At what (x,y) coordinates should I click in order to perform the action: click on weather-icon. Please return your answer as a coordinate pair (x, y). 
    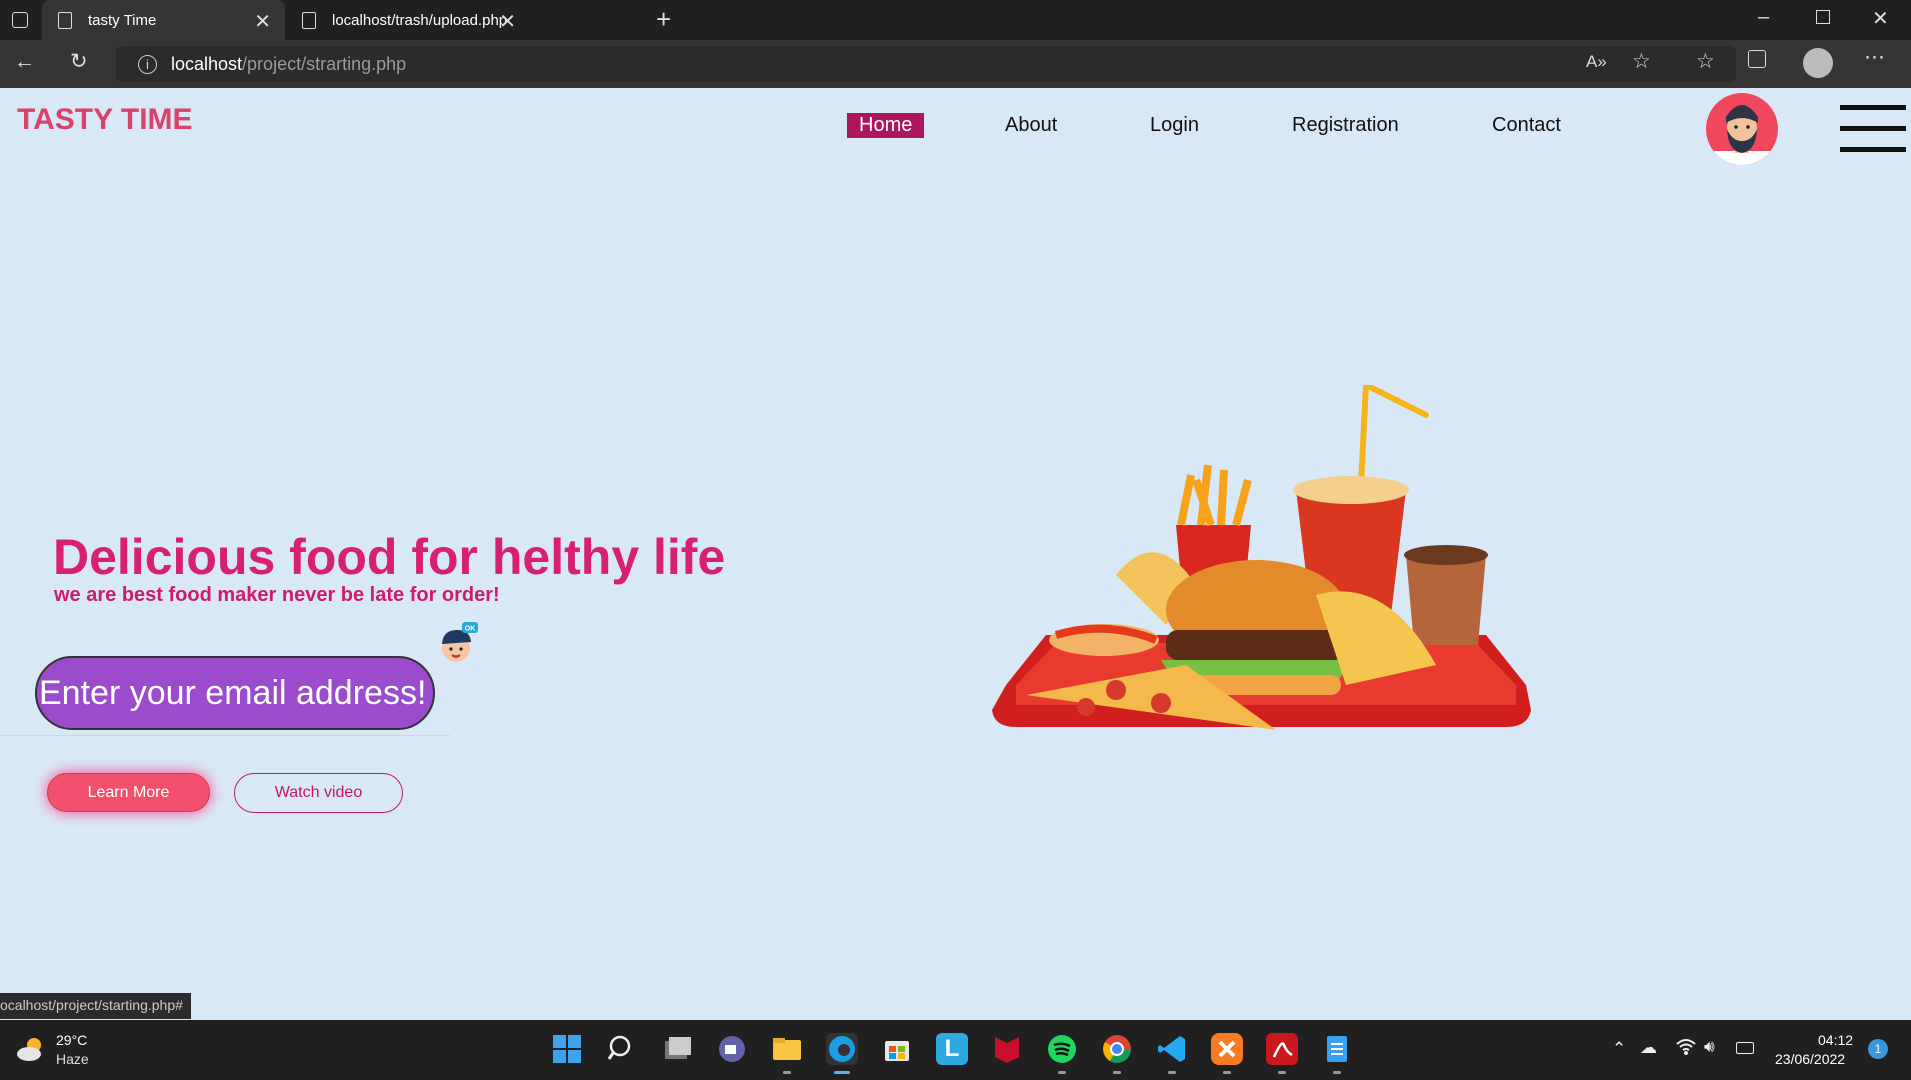
    Looking at the image, I should click on (30, 1048).